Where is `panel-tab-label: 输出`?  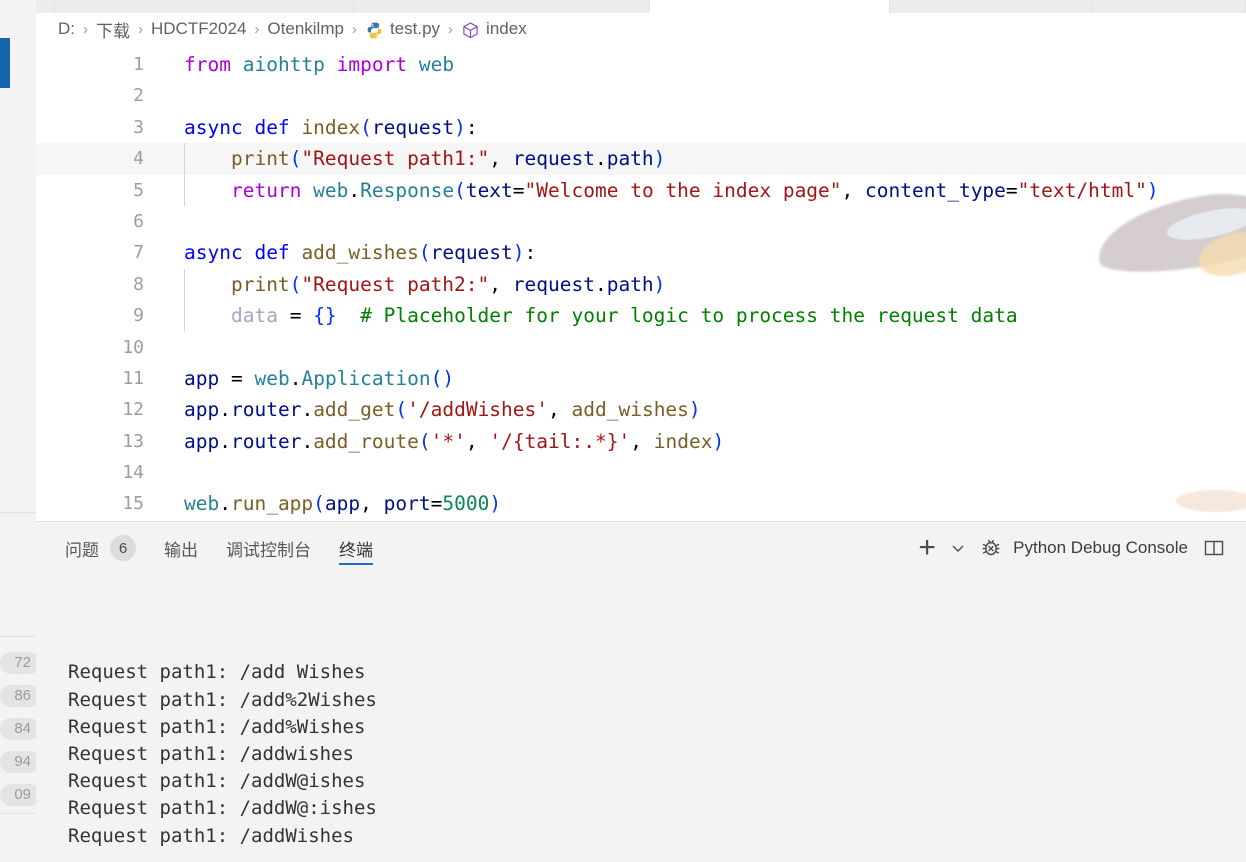
panel-tab-label: 输出 is located at coordinates (181, 550).